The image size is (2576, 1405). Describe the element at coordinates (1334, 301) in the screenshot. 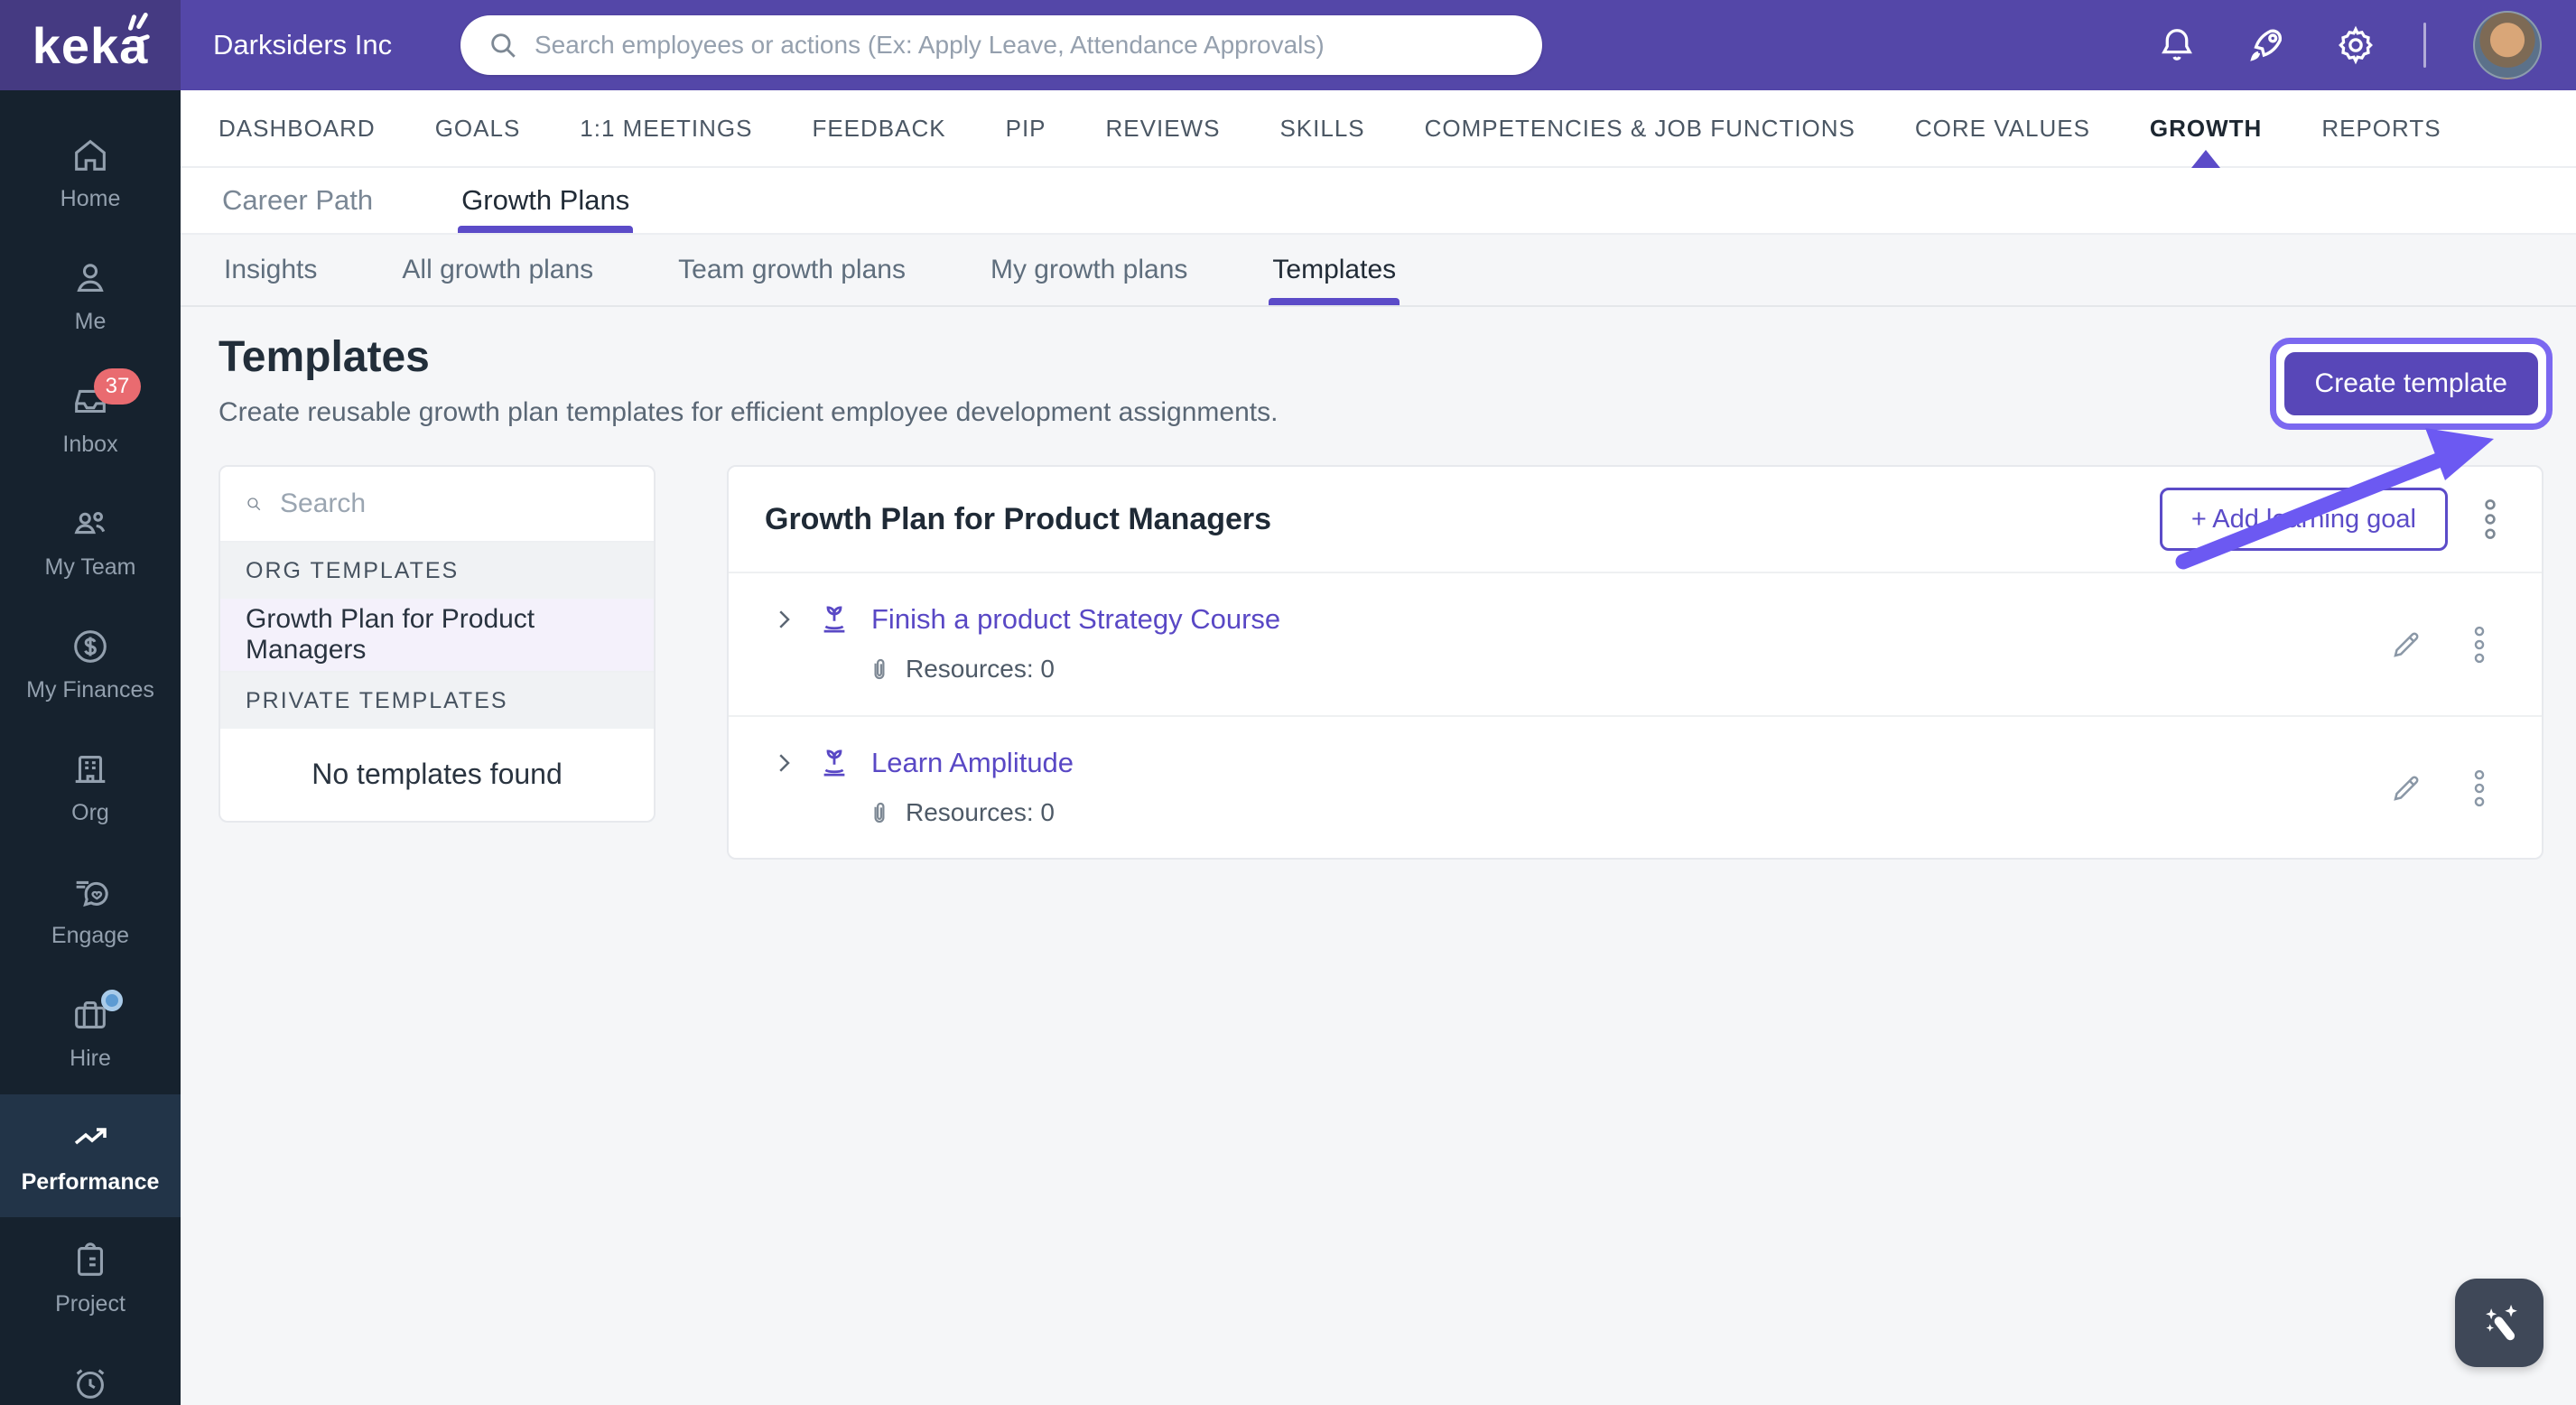

I see `active-tab-underline` at that location.